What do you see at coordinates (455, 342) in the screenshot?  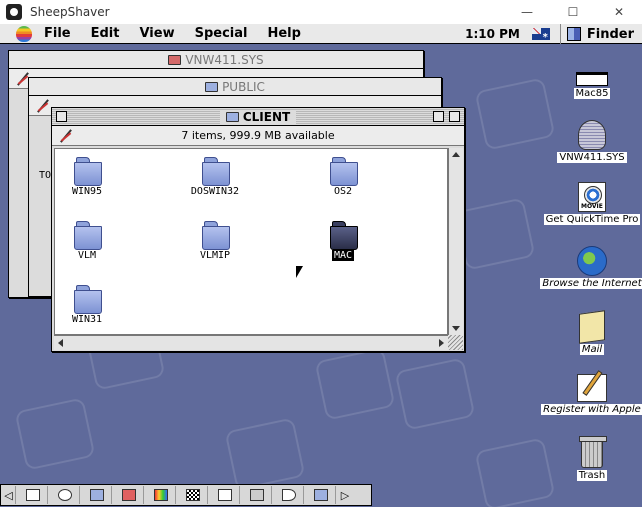 I see `resize-handle` at bounding box center [455, 342].